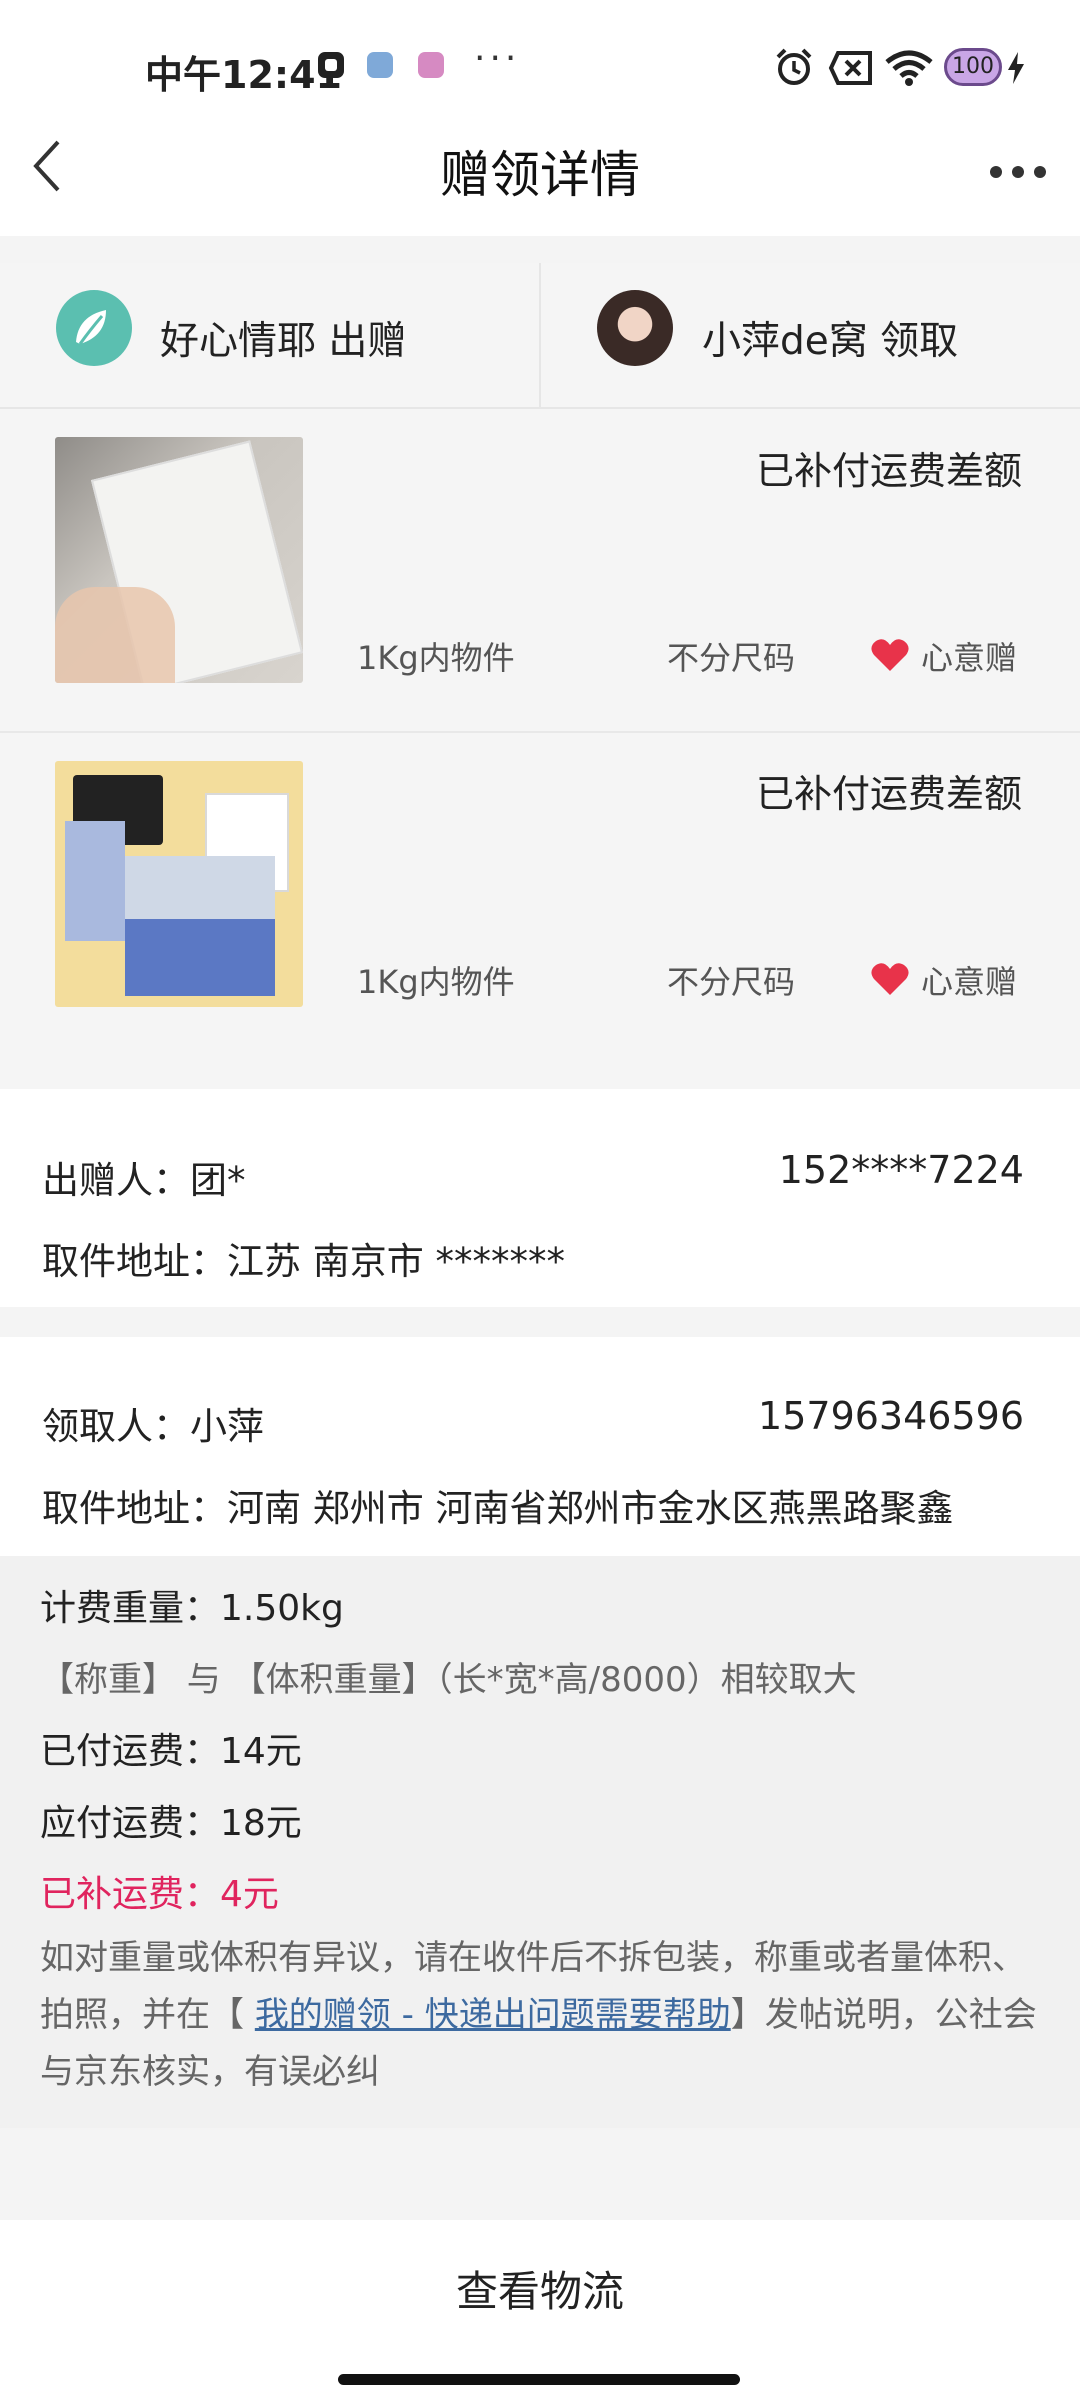 The width and height of the screenshot is (1080, 2400). Describe the element at coordinates (540, 175) in the screenshot. I see `page-title: 赠领详情` at that location.